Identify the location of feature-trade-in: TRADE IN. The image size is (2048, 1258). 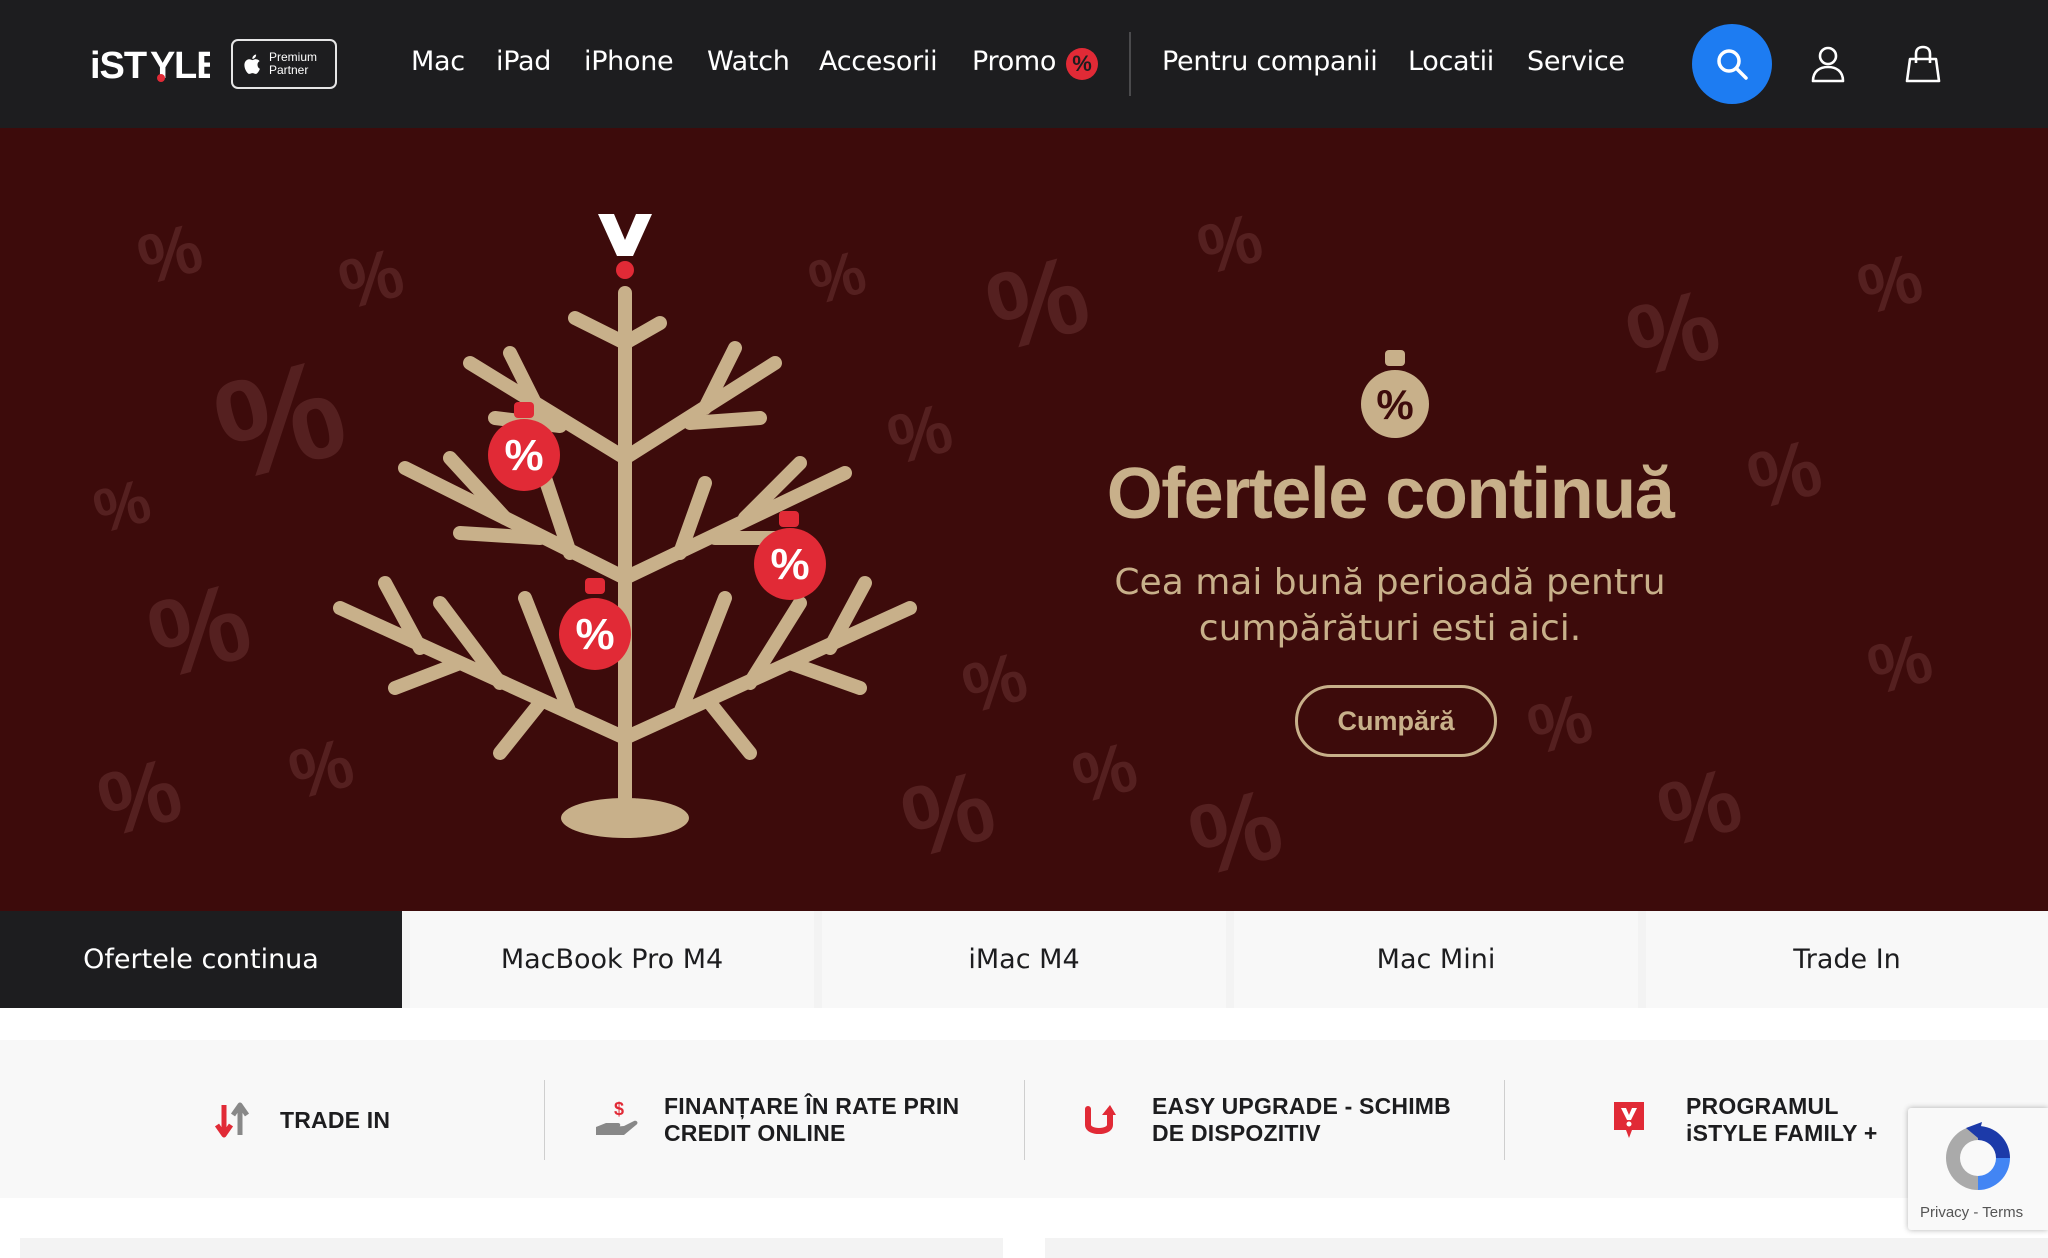
(301, 1120).